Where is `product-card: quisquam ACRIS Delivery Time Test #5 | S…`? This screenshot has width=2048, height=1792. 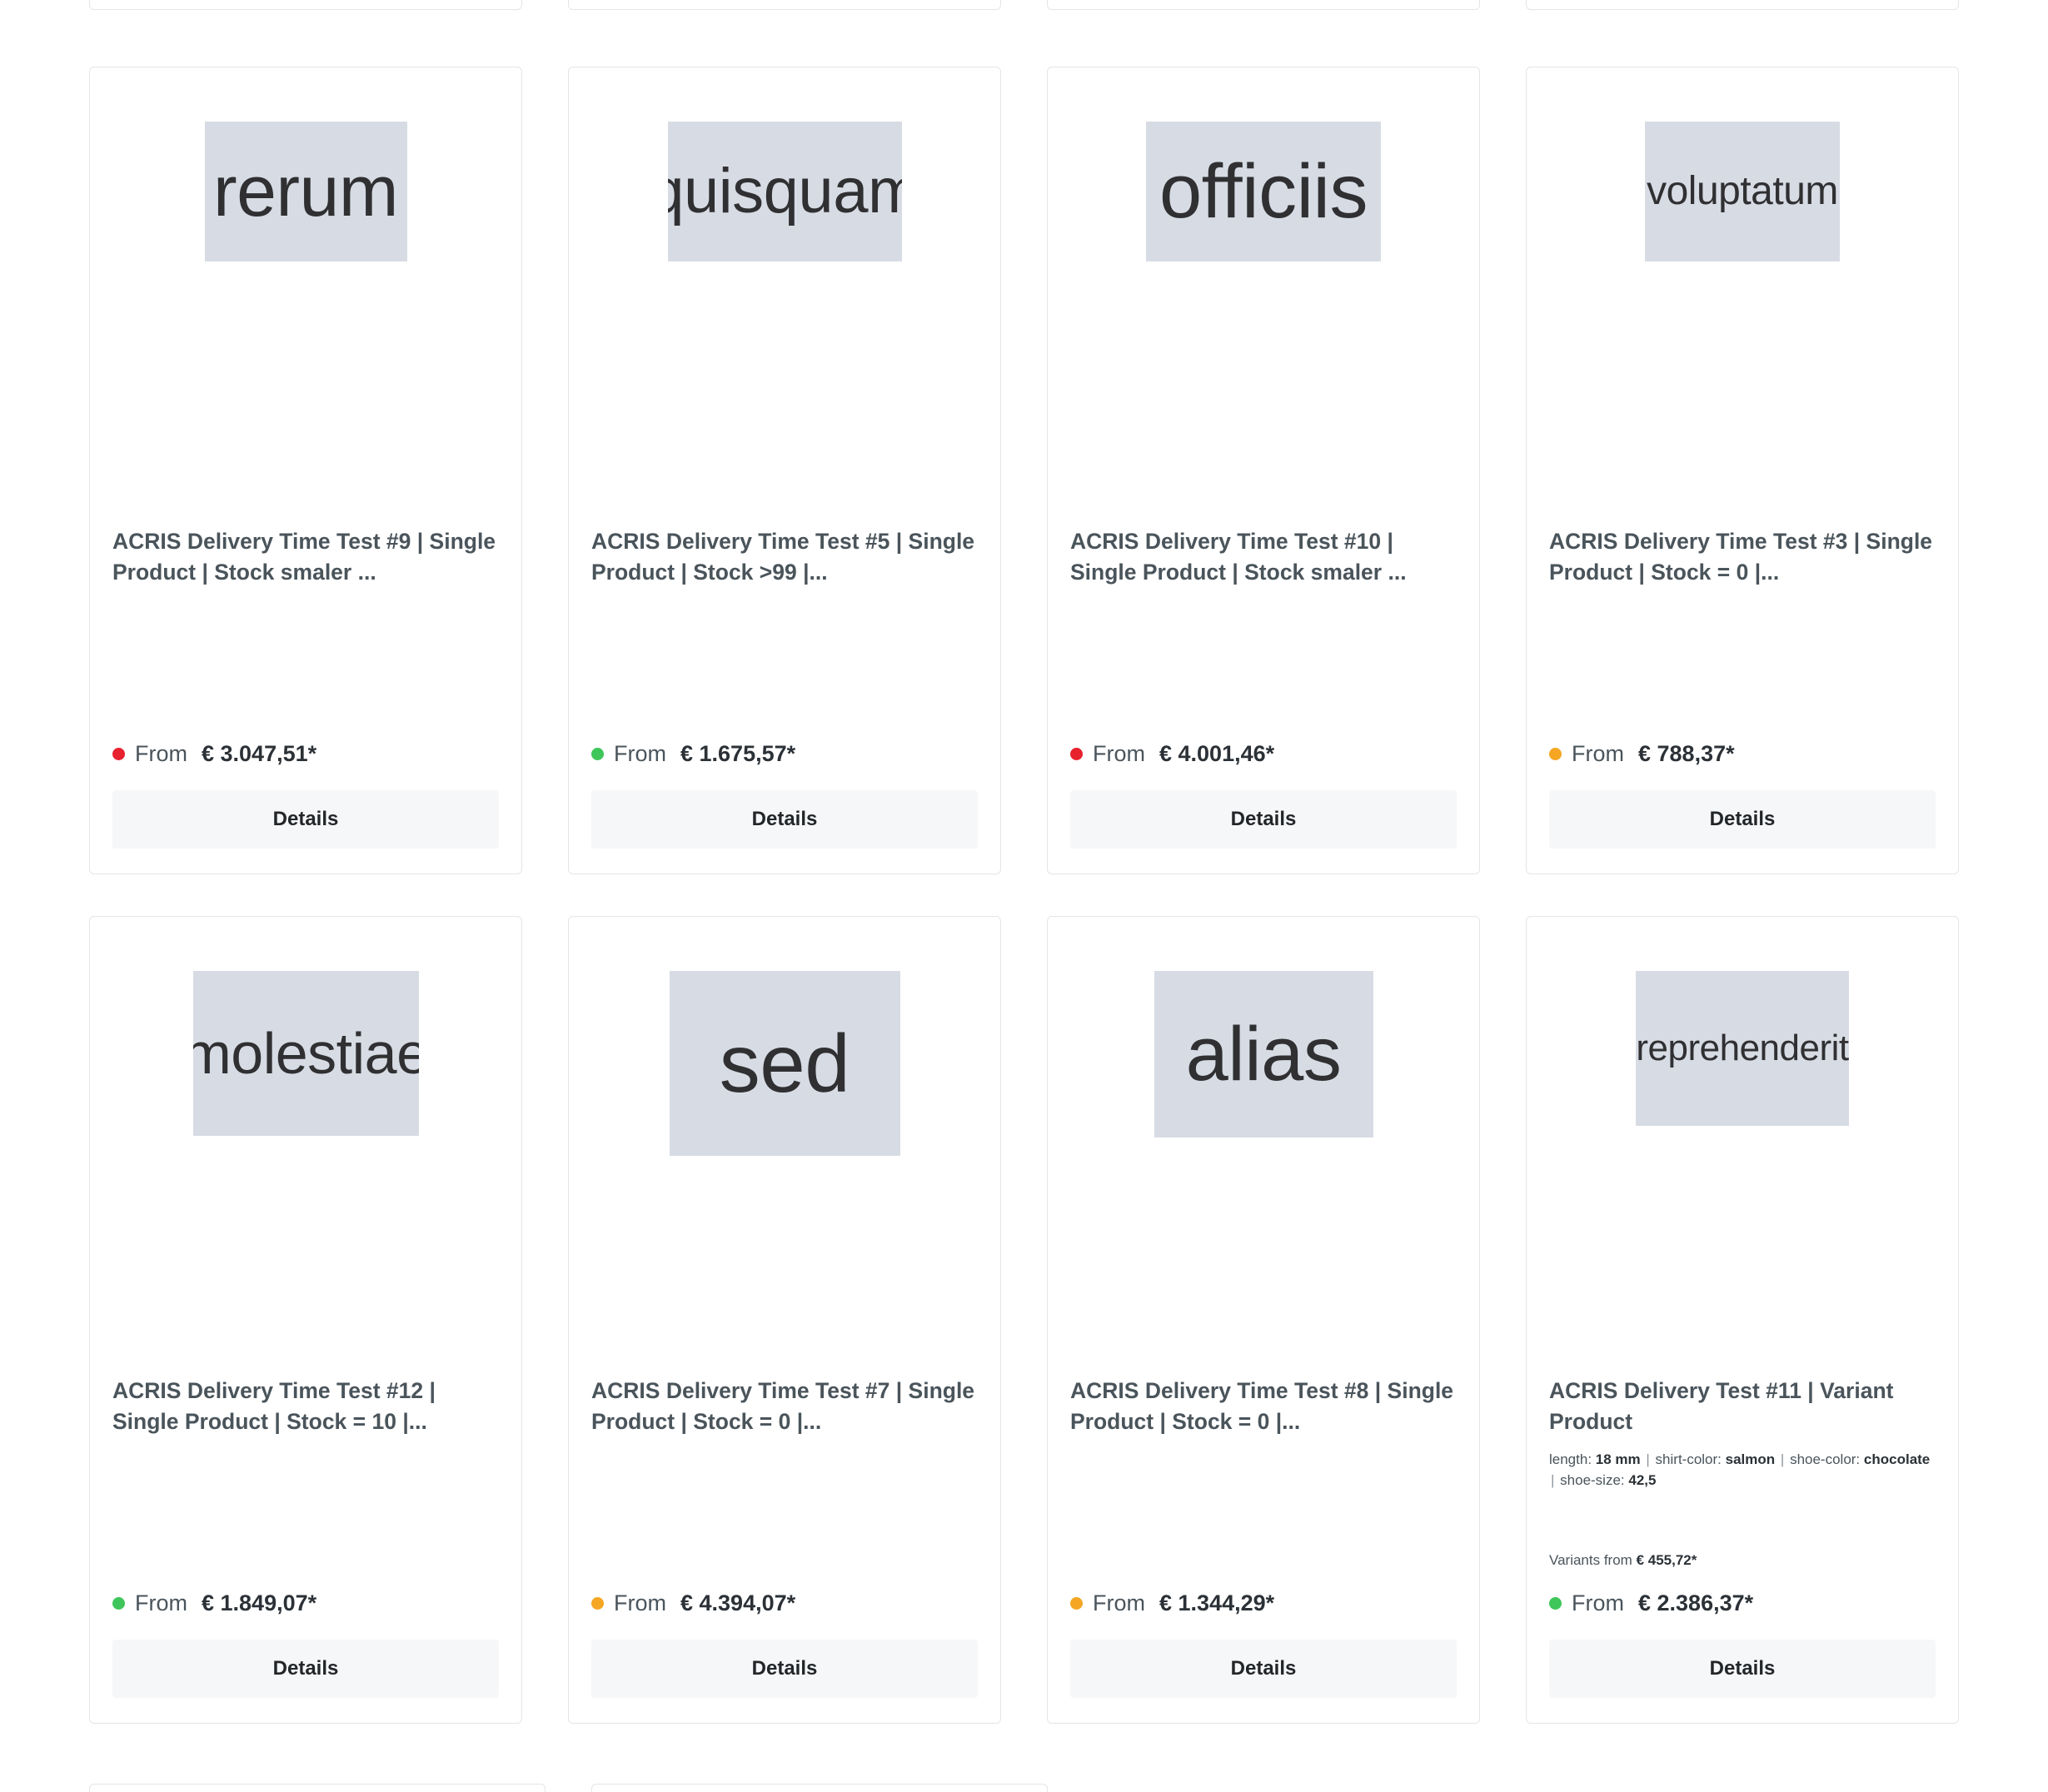 product-card: quisquam ACRIS Delivery Time Test #5 | S… is located at coordinates (784, 471).